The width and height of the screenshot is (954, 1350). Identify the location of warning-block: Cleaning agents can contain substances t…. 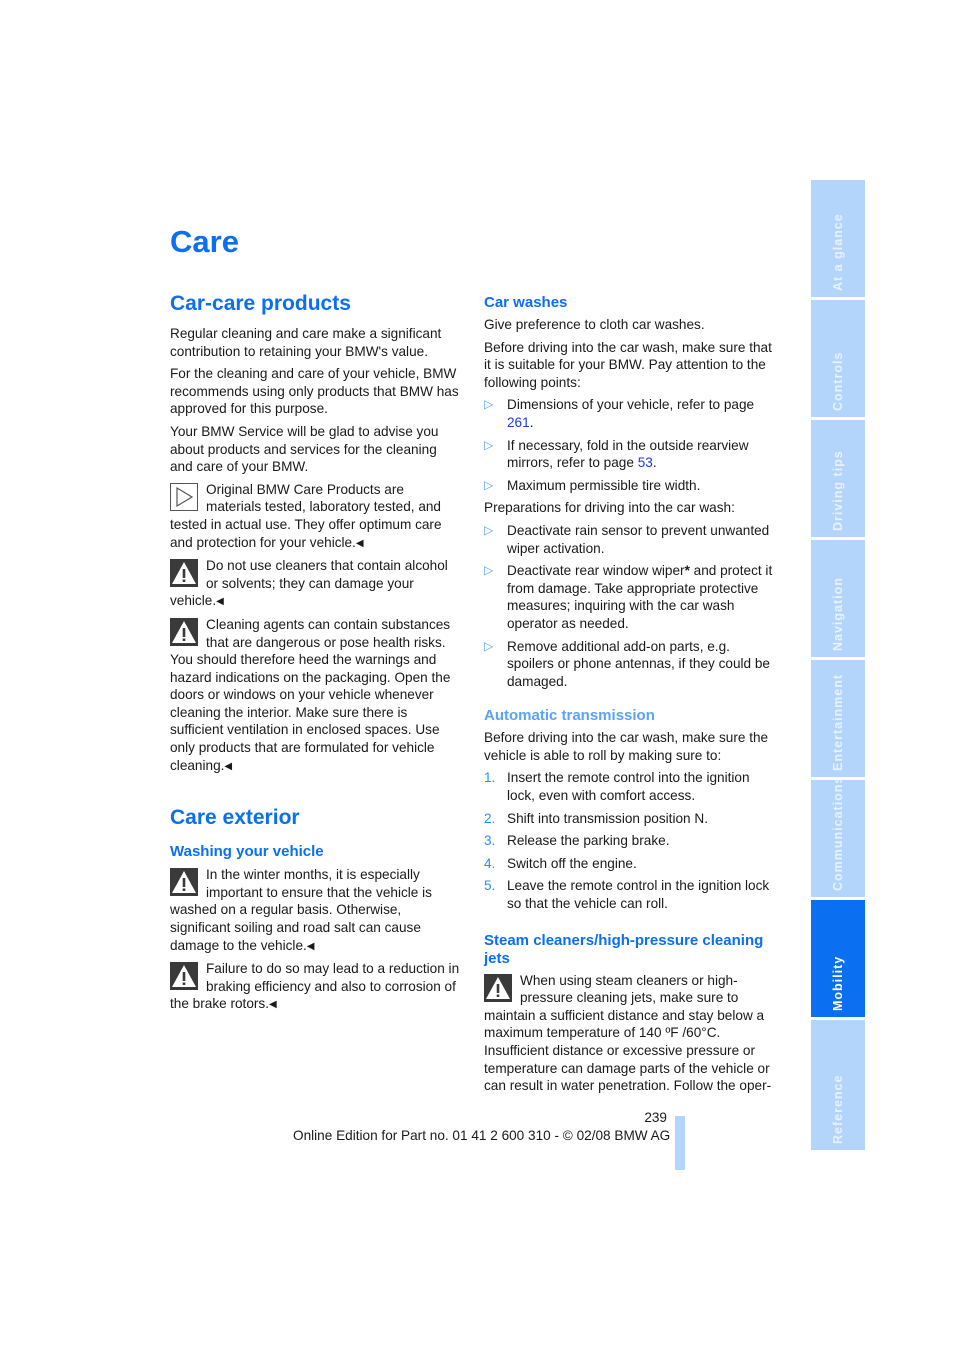
(316, 695).